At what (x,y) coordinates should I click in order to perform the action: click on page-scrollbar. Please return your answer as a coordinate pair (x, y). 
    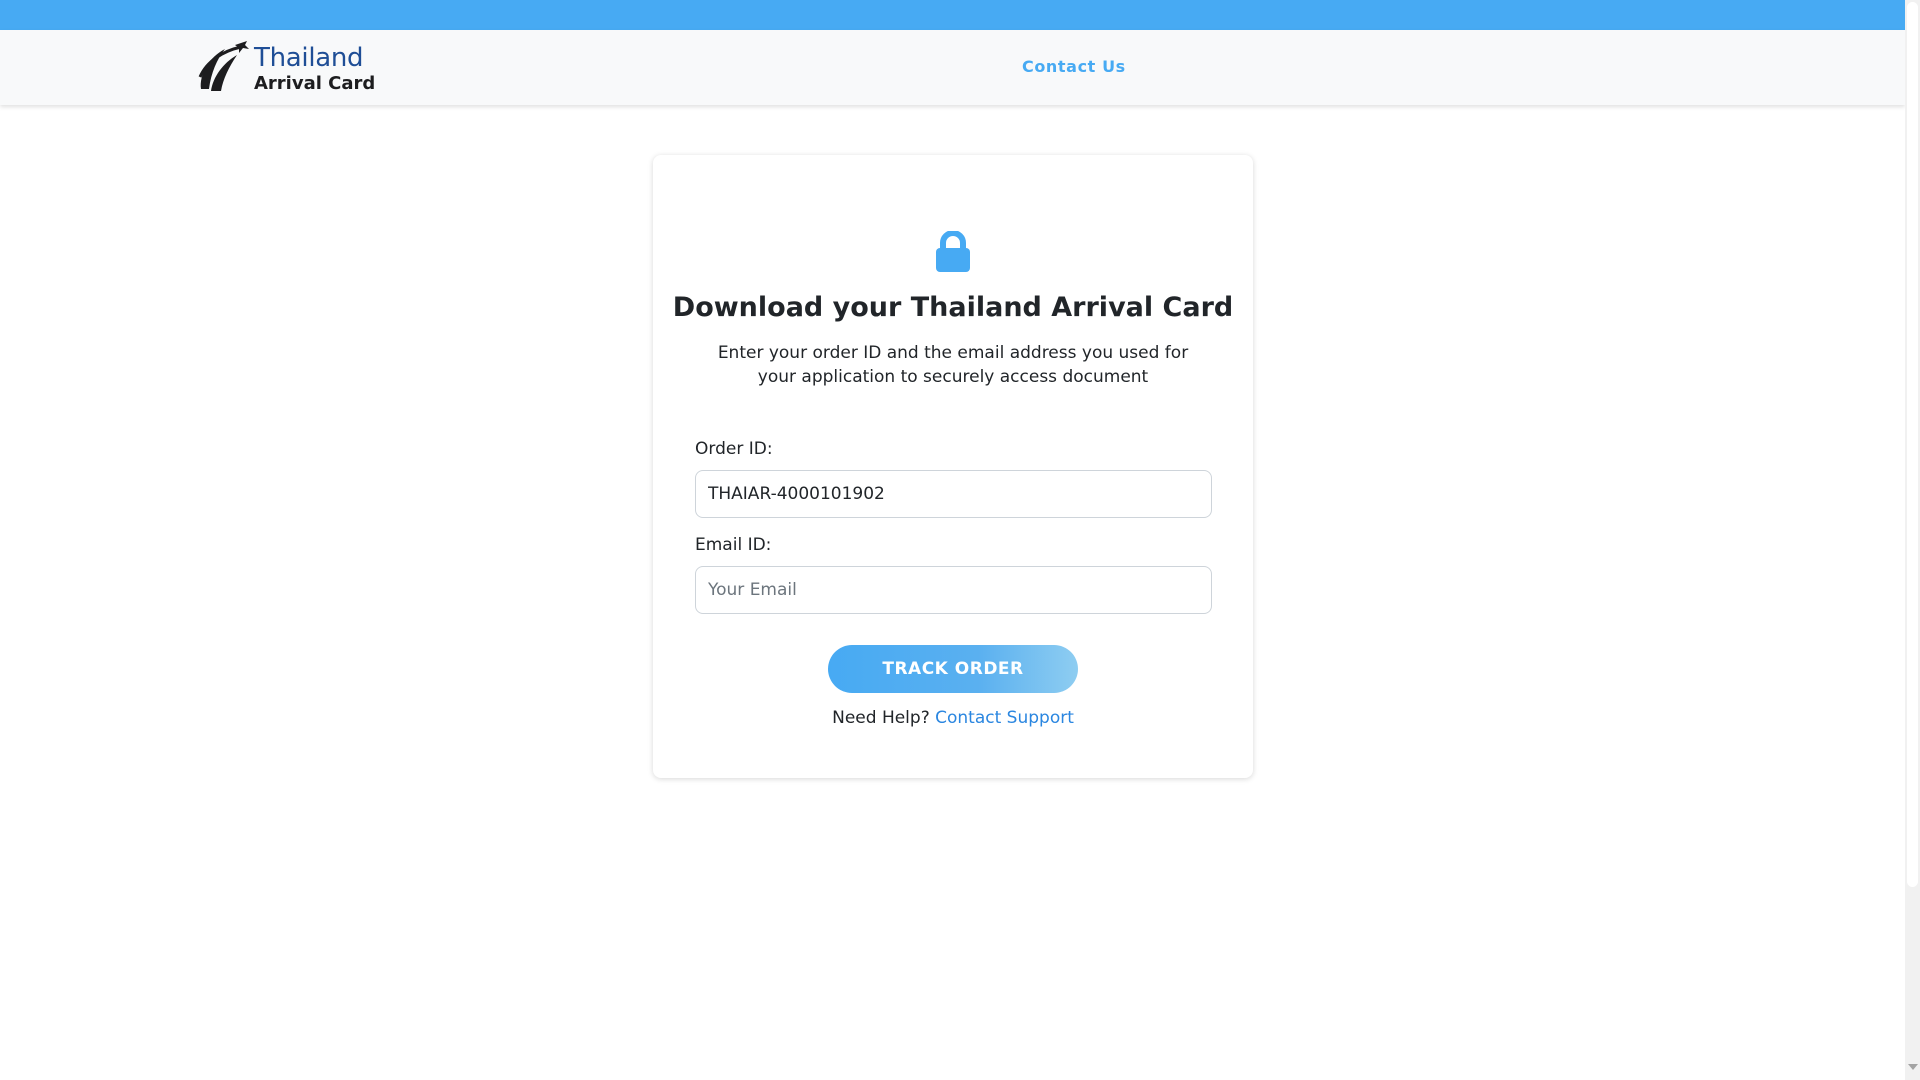
    Looking at the image, I should click on (1912, 540).